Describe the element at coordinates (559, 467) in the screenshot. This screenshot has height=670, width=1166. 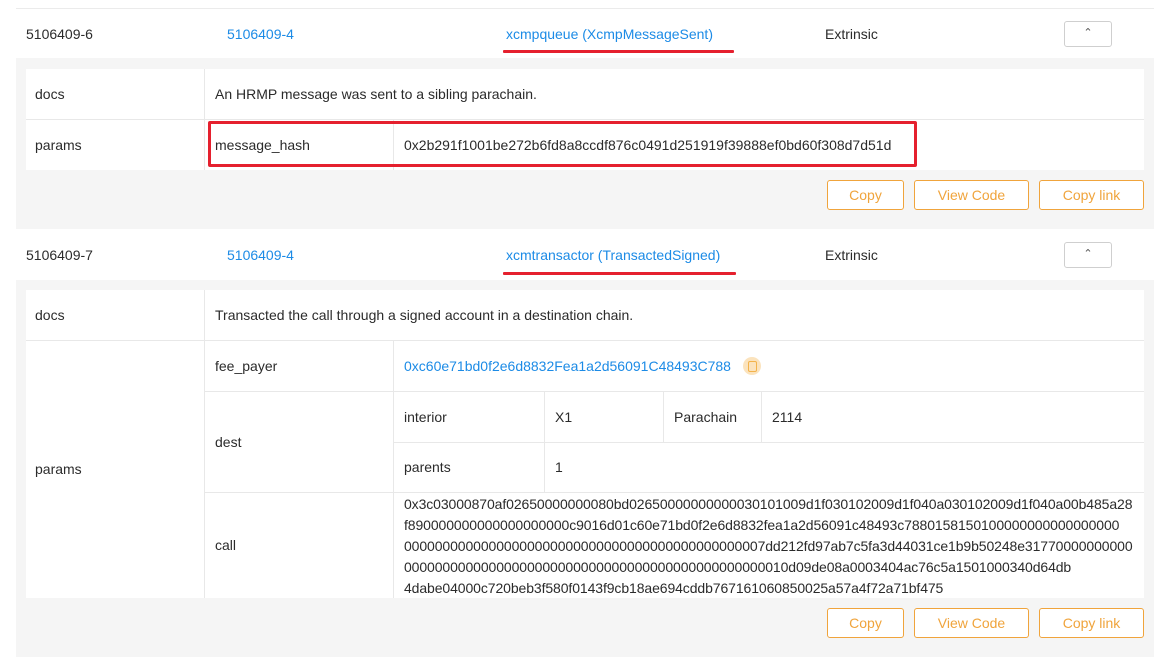
I see `param-value-parents: 1` at that location.